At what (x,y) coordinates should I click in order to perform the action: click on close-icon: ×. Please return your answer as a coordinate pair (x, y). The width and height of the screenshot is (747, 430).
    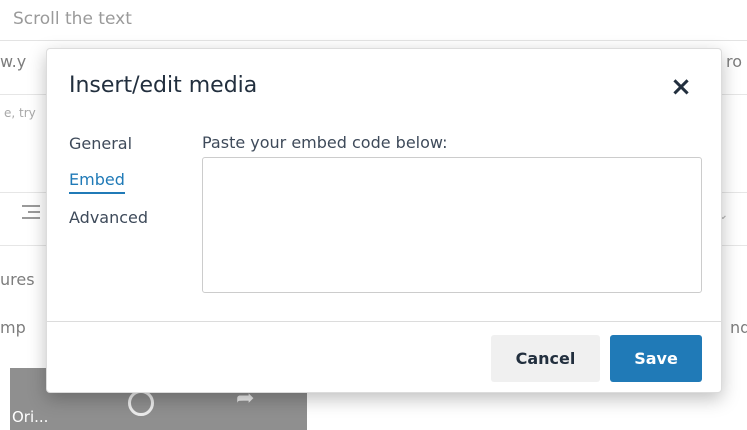
    Looking at the image, I should click on (681, 87).